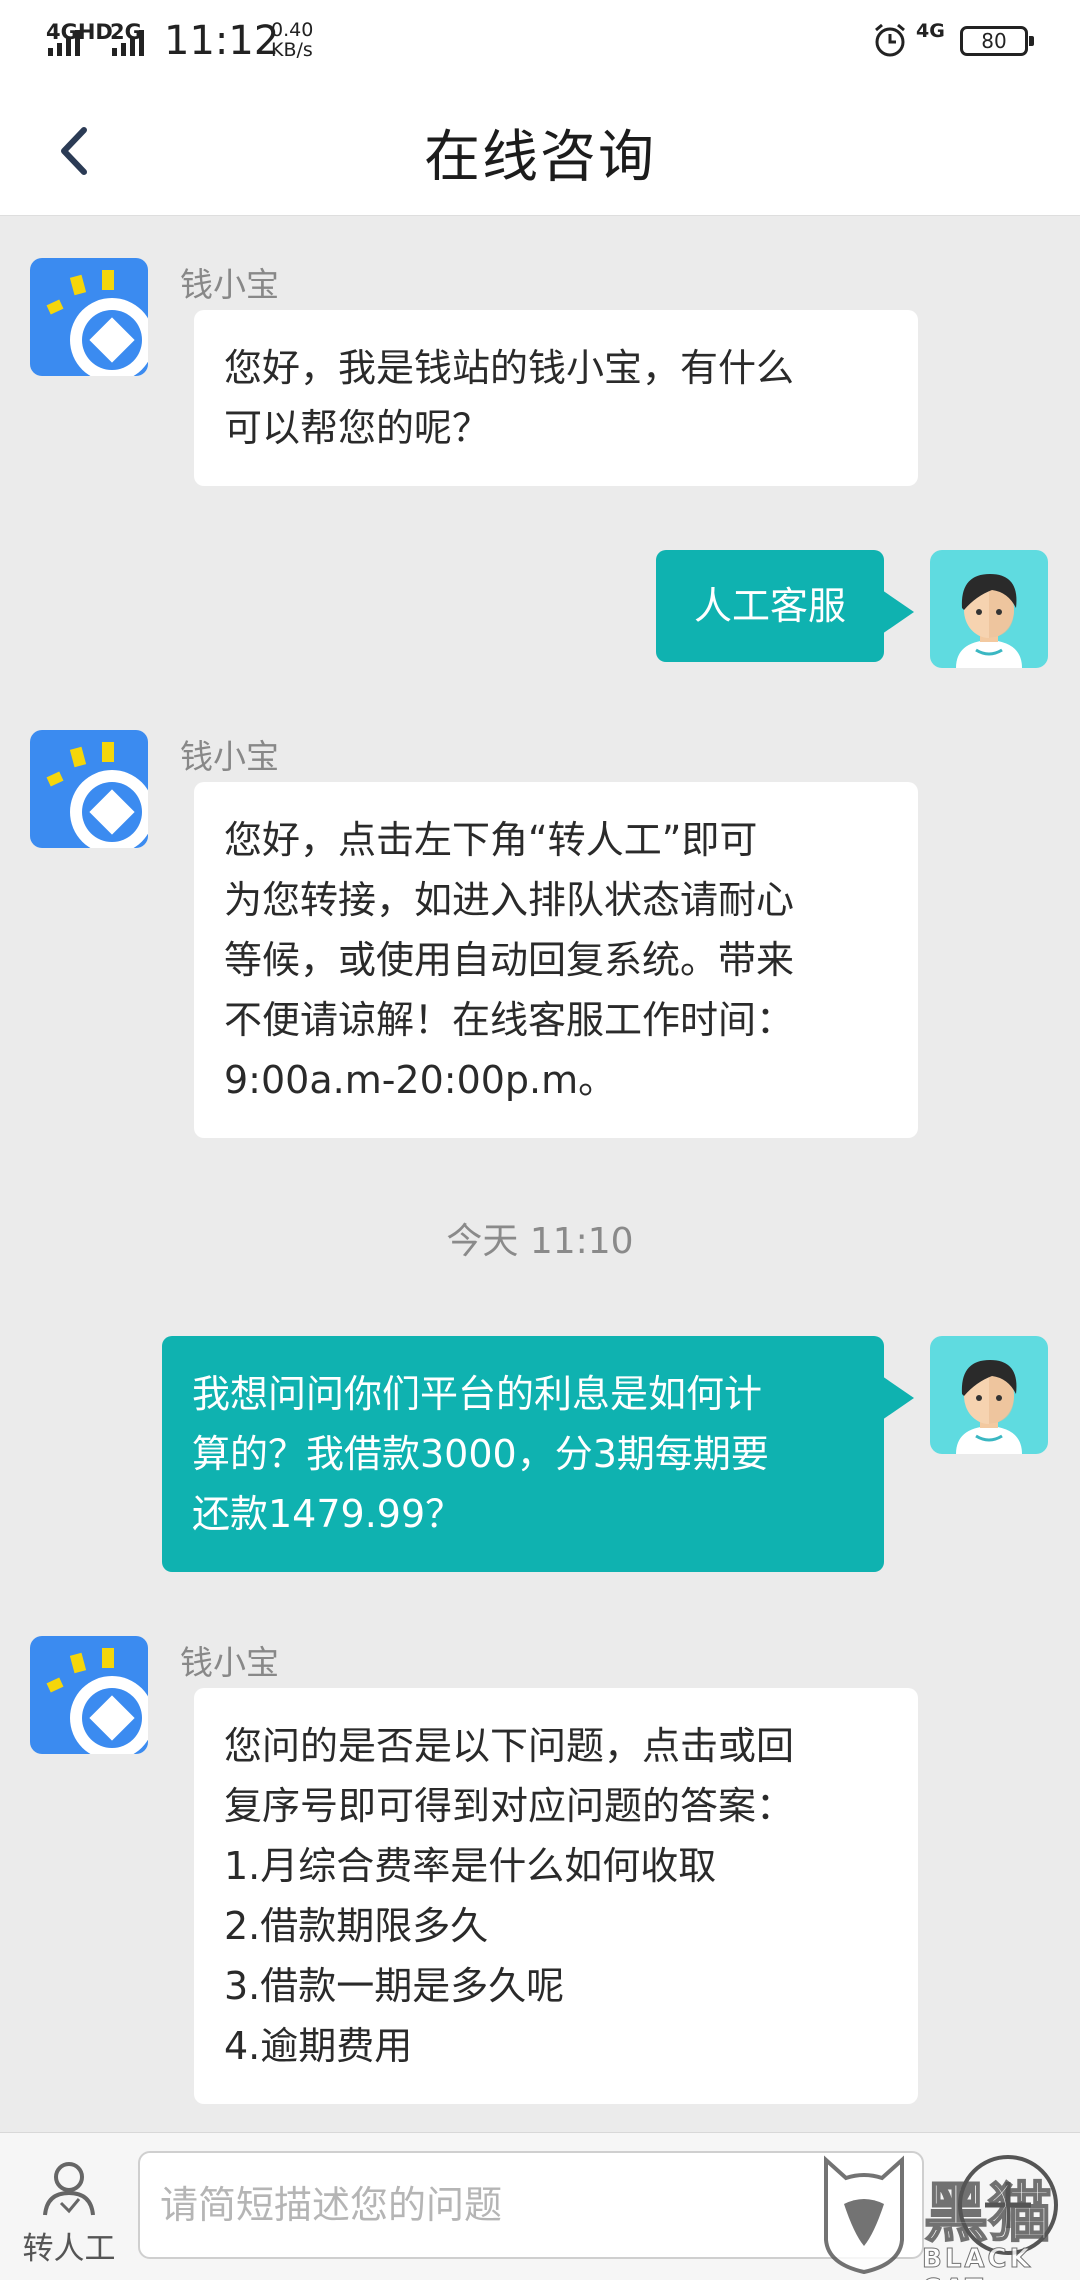 This screenshot has height=2280, width=1080. I want to click on transfer-label: 转人工, so click(69, 2249).